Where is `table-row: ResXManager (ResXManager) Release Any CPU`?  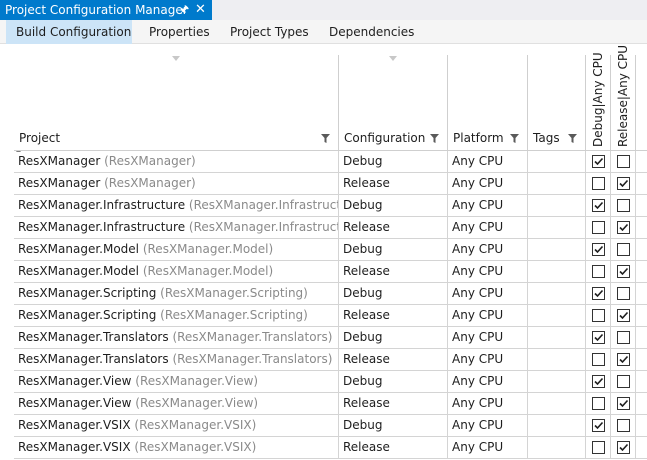
table-row: ResXManager (ResXManager) Release Any CPU is located at coordinates (330, 184).